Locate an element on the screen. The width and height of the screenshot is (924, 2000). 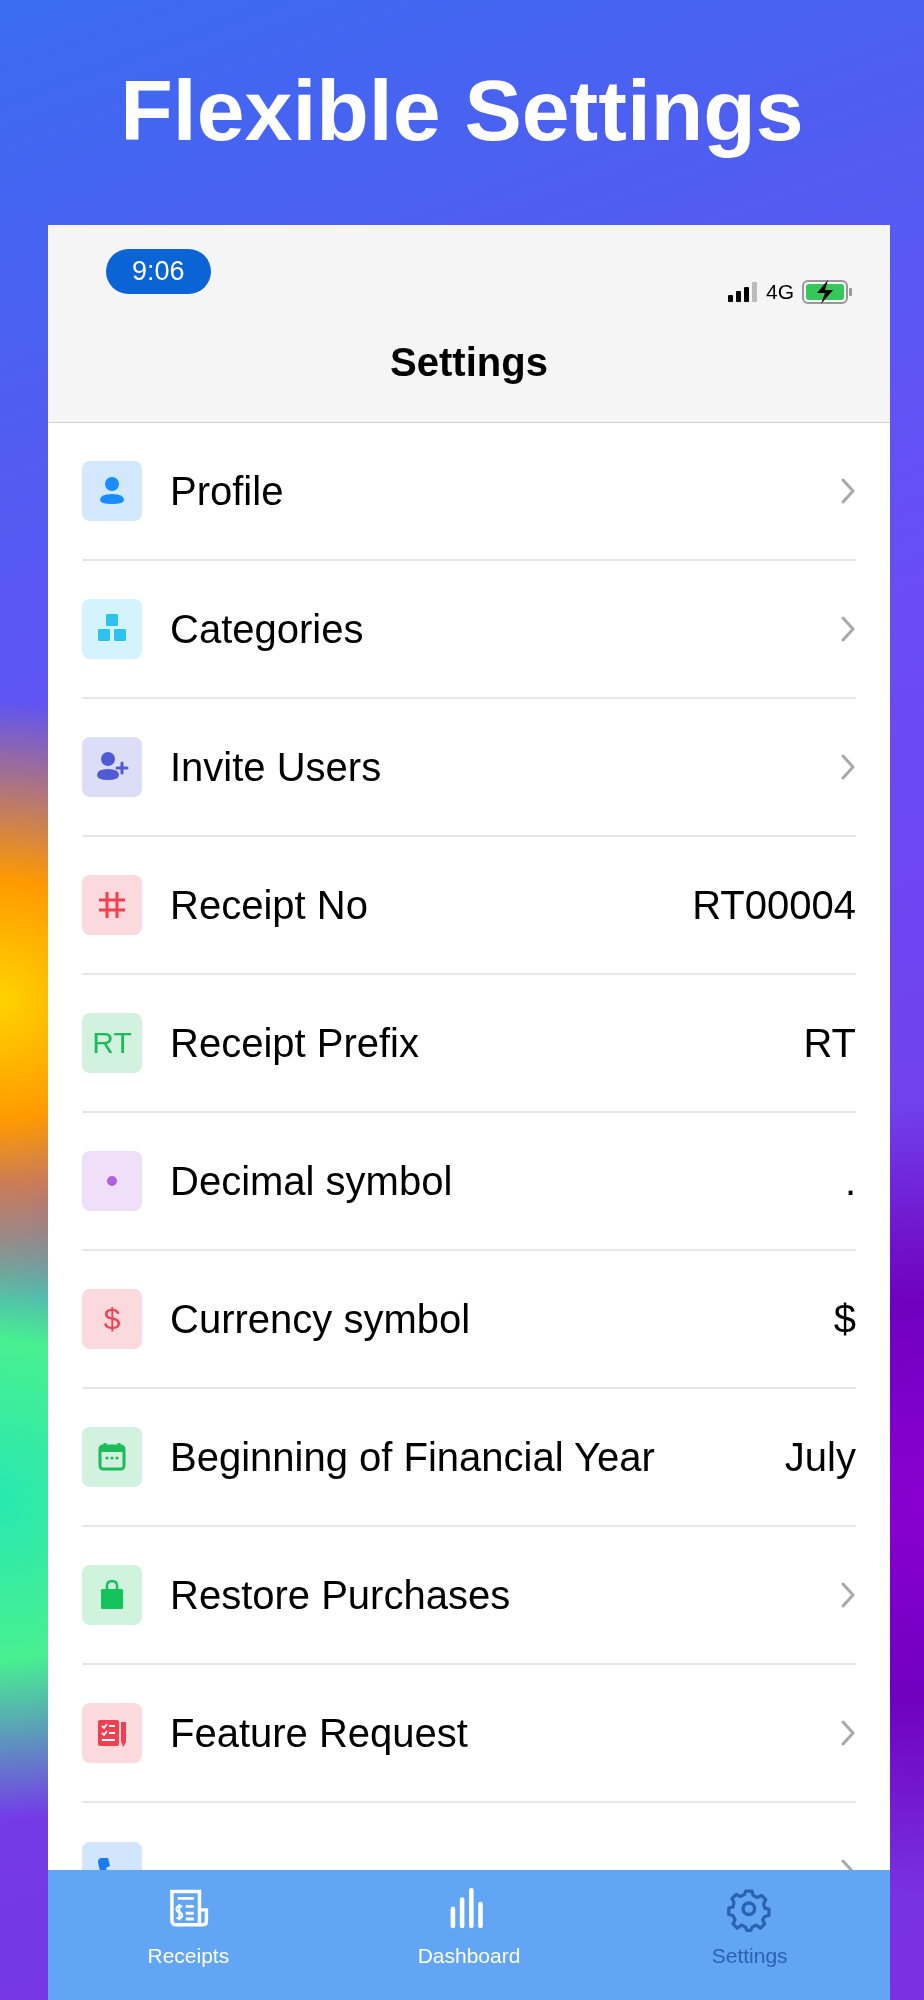
row-value: July is located at coordinates (820, 1457).